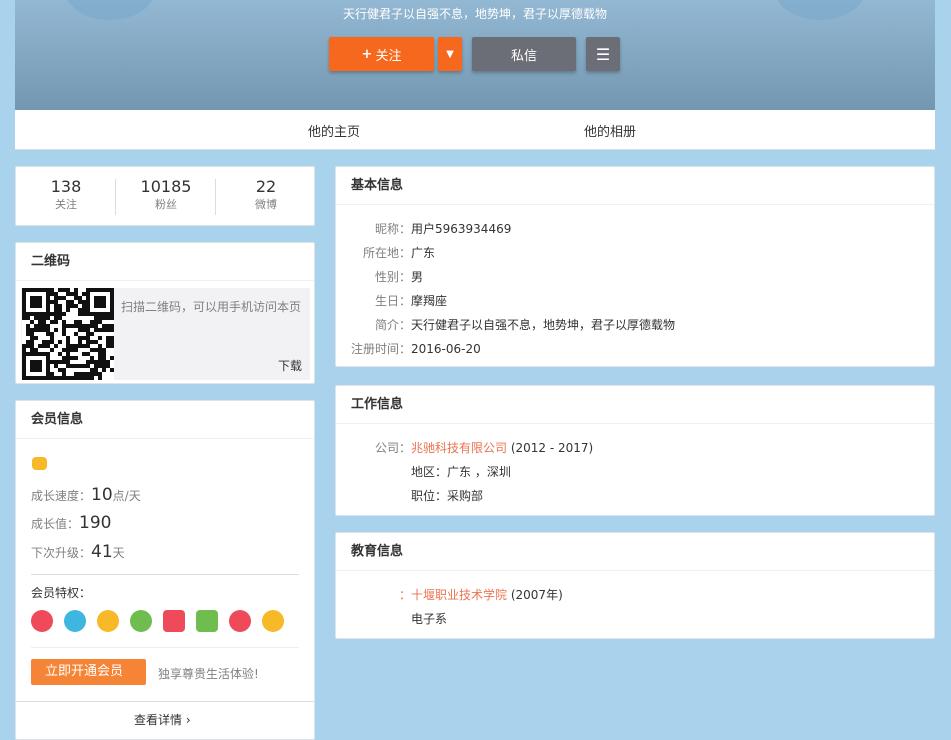 This screenshot has width=951, height=740. What do you see at coordinates (66, 186) in the screenshot?
I see `stat-value: 138` at bounding box center [66, 186].